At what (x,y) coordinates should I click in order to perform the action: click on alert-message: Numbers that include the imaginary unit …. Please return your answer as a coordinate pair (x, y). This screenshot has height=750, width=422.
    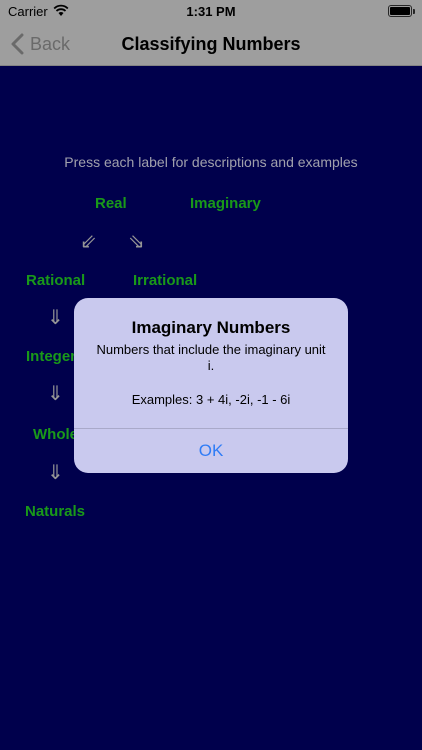
    Looking at the image, I should click on (211, 357).